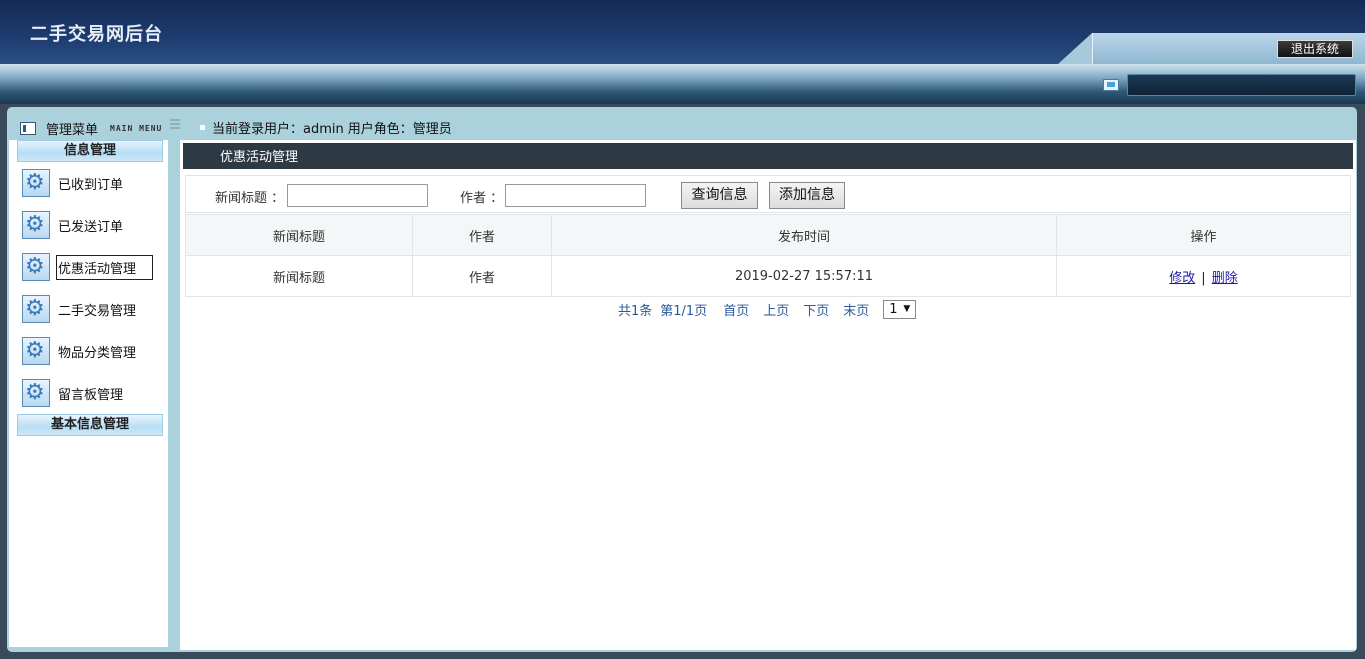  I want to click on pager-last: 末页, so click(856, 309).